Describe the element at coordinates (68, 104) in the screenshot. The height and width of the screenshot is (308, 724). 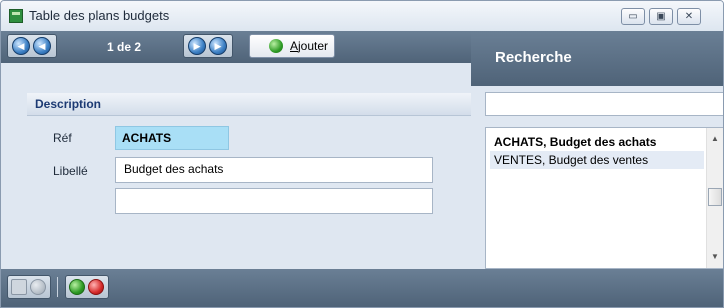
I see `description-title: Description` at that location.